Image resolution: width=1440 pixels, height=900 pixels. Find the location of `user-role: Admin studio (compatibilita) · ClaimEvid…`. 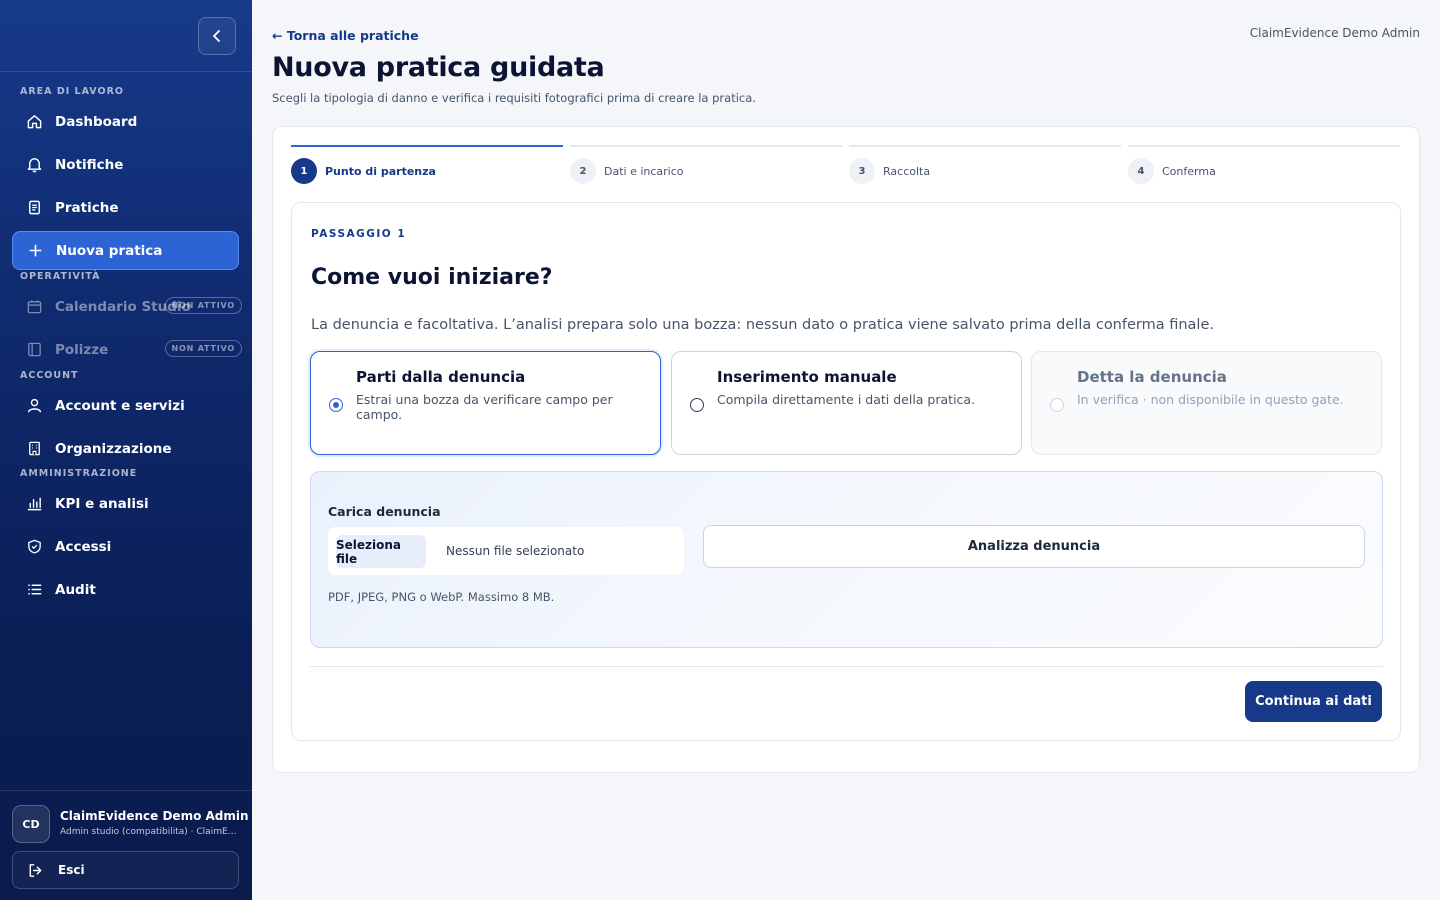

user-role: Admin studio (compatibilita) · ClaimEvid… is located at coordinates (150, 832).